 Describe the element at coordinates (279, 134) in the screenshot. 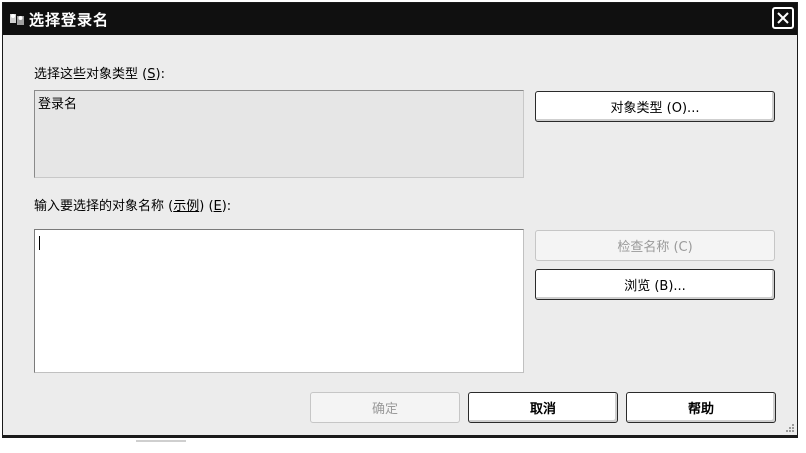

I see `object-types-field: 登录名` at that location.